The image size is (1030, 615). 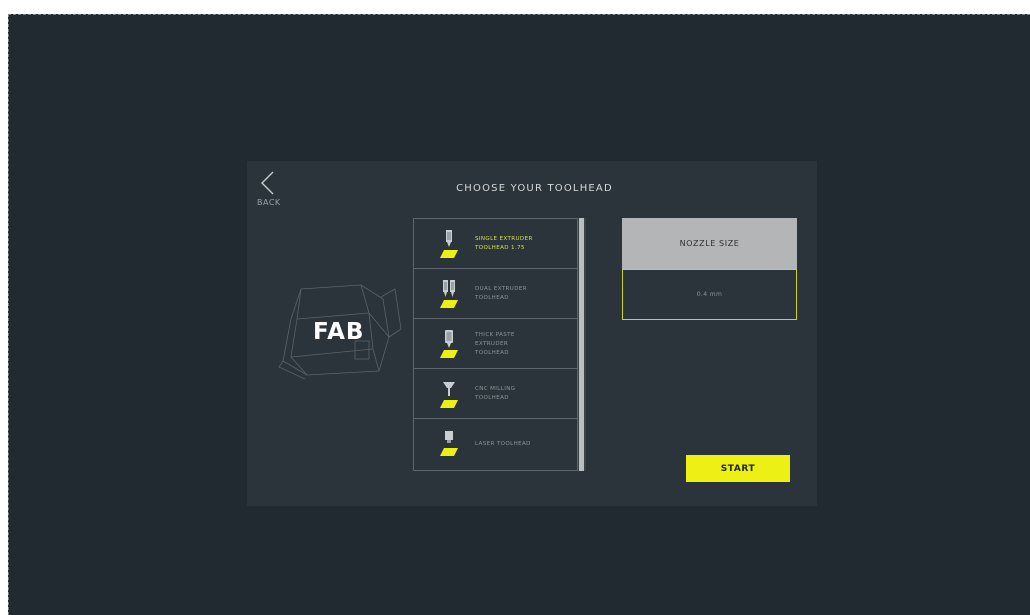 I want to click on scrollbar-thumb, so click(x=581, y=344).